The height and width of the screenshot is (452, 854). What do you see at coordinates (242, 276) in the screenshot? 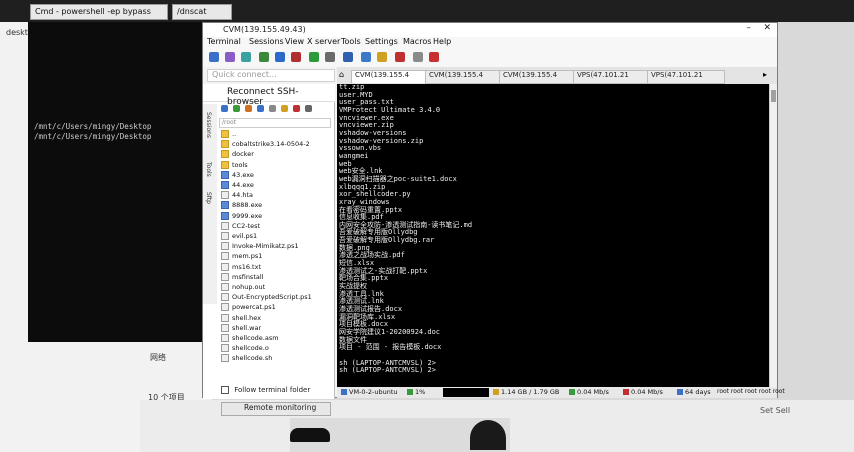
I see `sftp-file-row: msfinstall` at bounding box center [242, 276].